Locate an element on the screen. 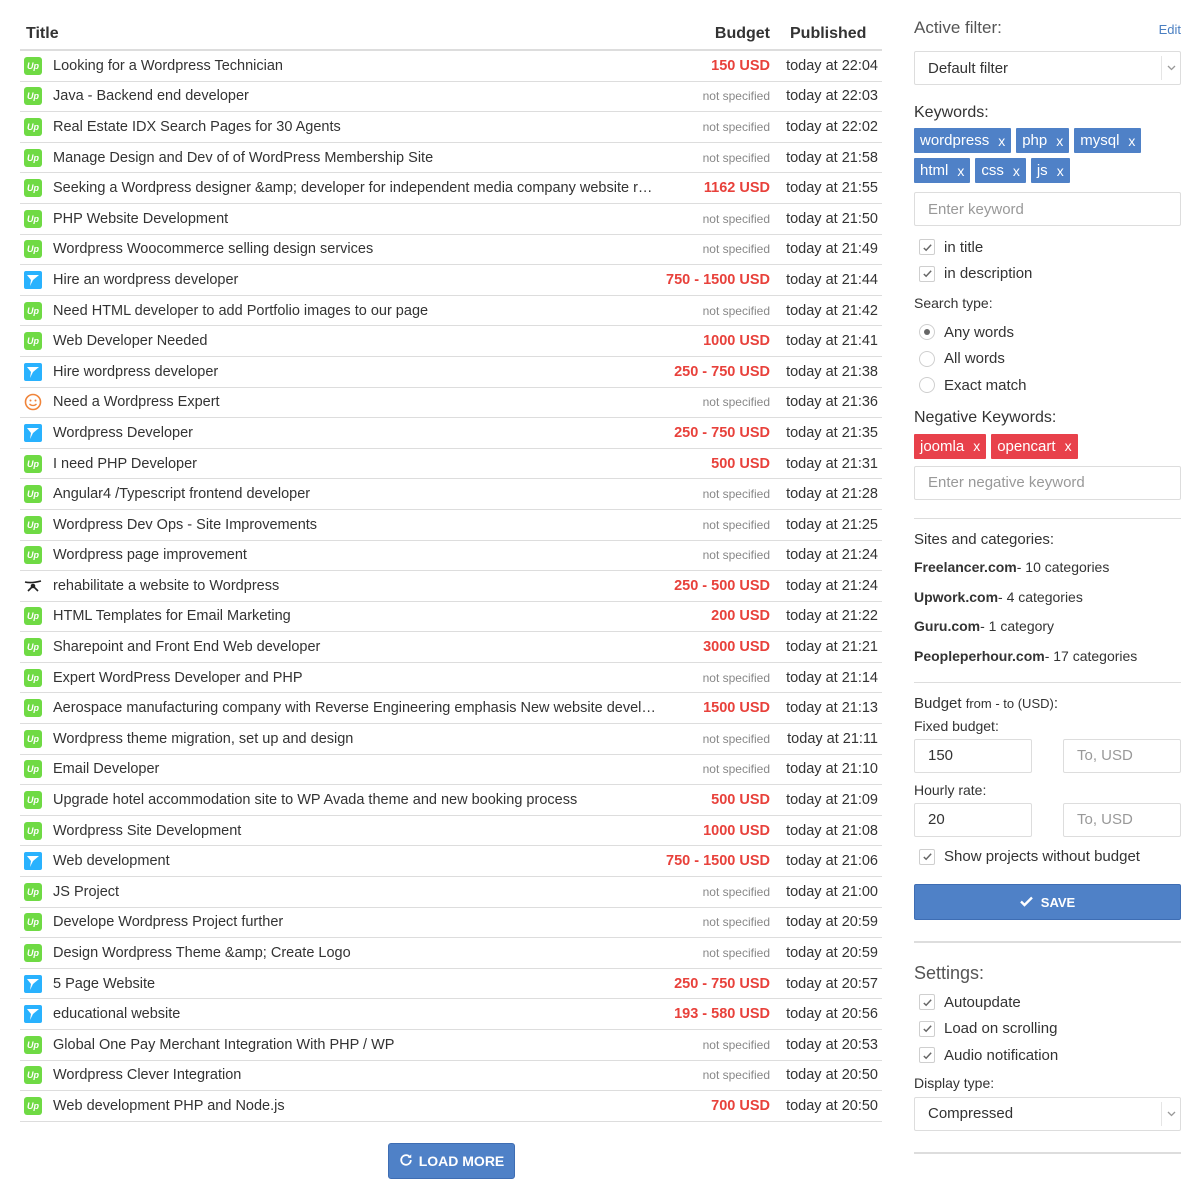 The height and width of the screenshot is (1204, 1200). project-title: Wordpress Clever Integration is located at coordinates (356, 1075).